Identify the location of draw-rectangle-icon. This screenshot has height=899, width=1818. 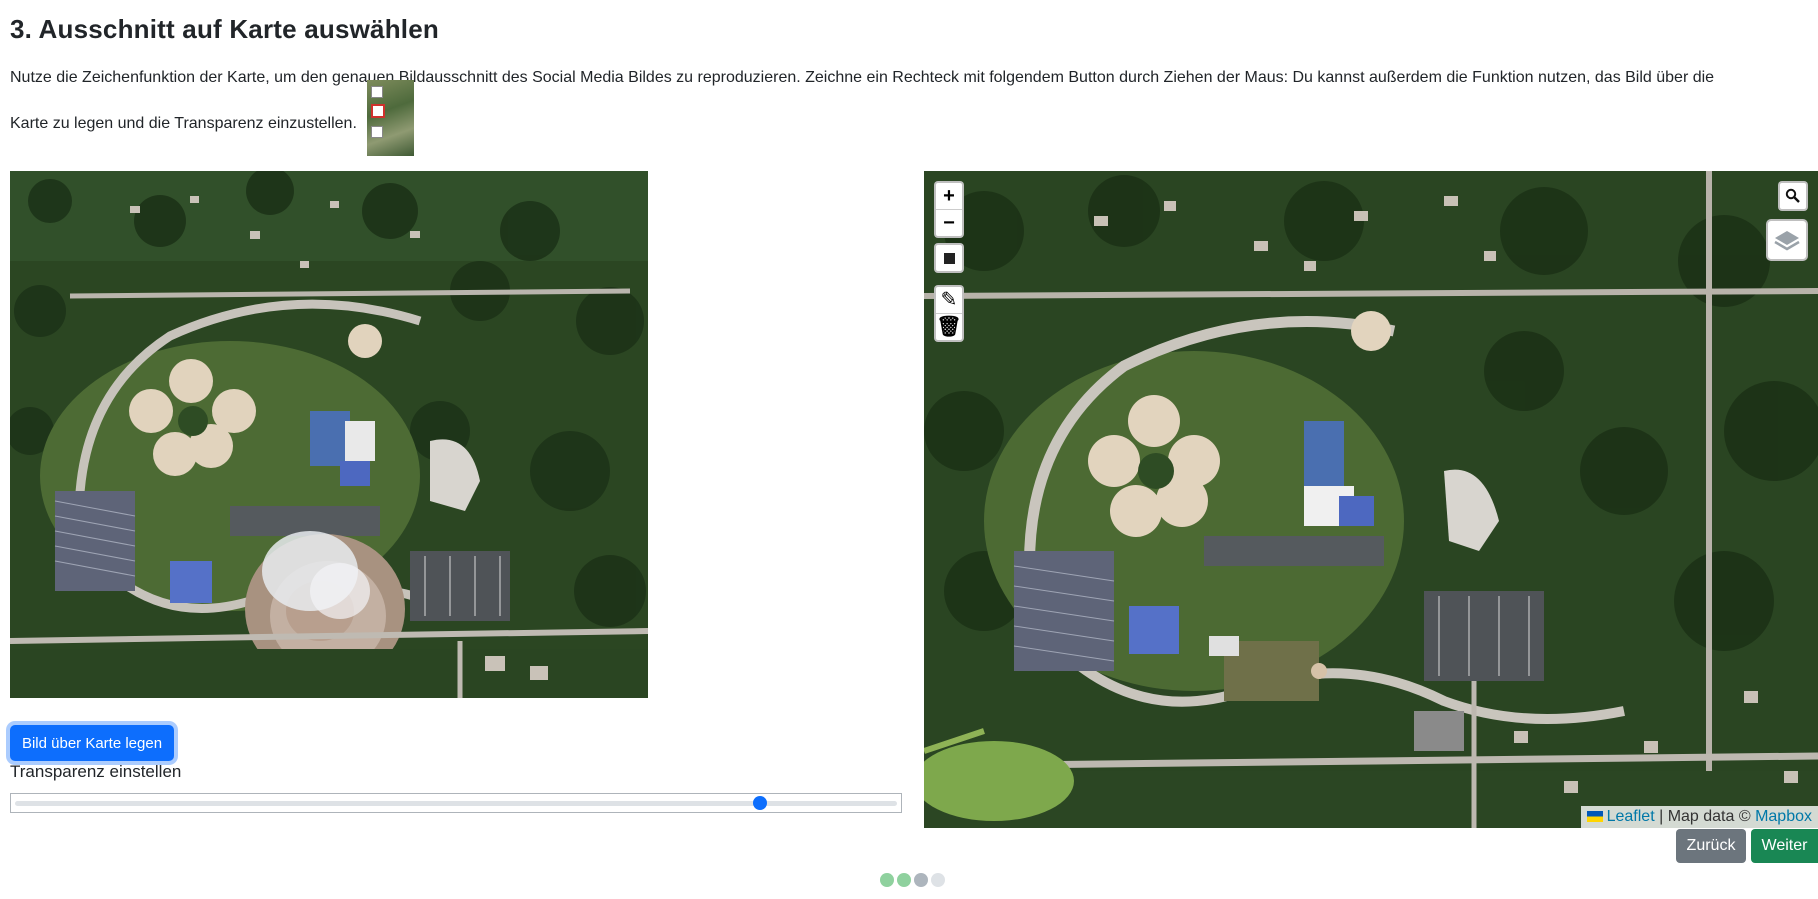
(949, 259).